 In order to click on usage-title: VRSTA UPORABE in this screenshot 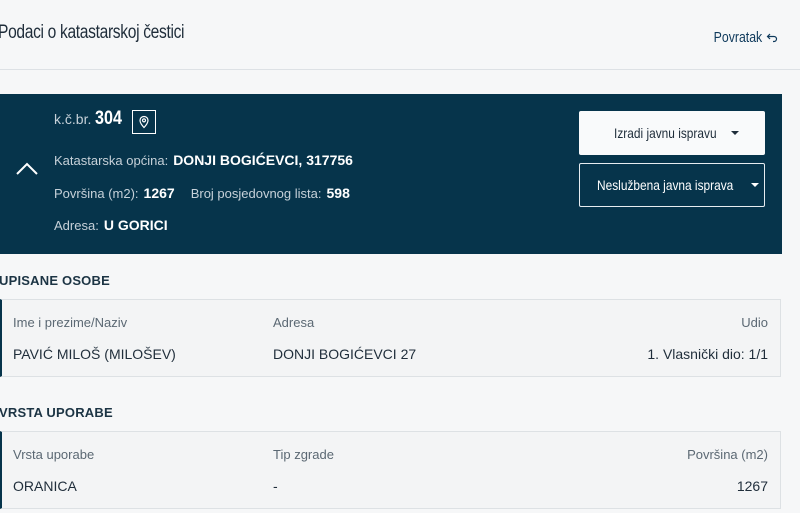, I will do `click(56, 412)`.